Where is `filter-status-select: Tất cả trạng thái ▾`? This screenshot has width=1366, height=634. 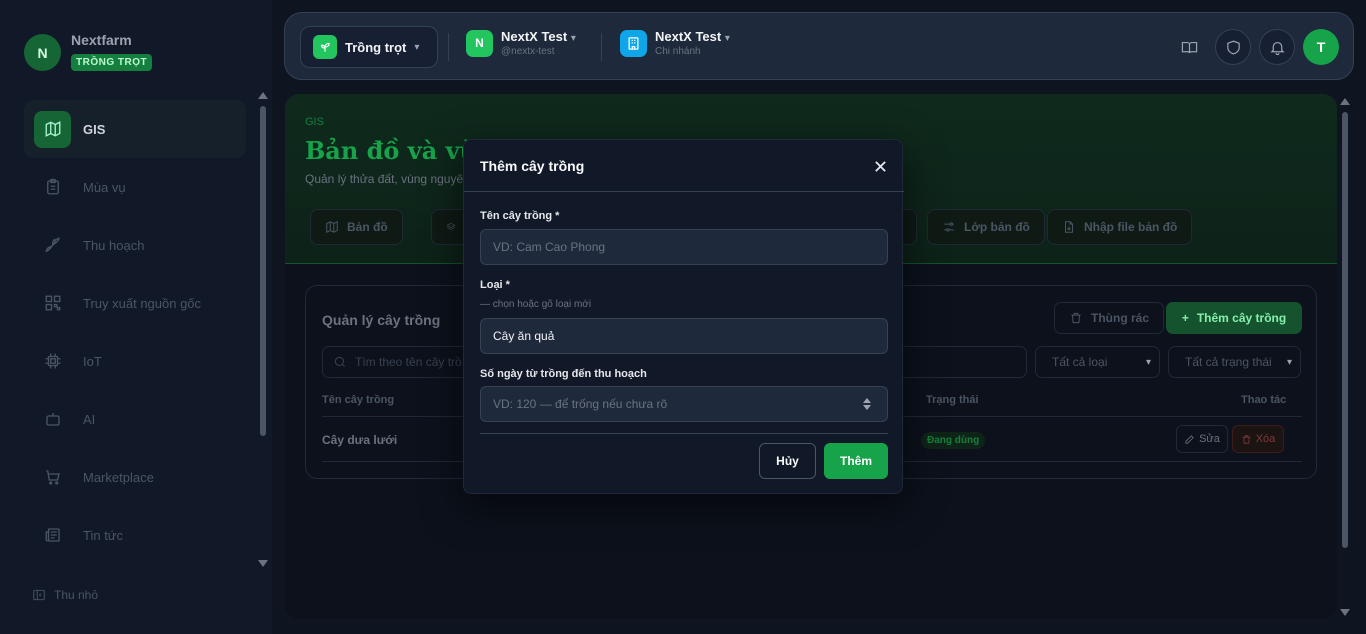
filter-status-select: Tất cả trạng thái ▾ is located at coordinates (1234, 362).